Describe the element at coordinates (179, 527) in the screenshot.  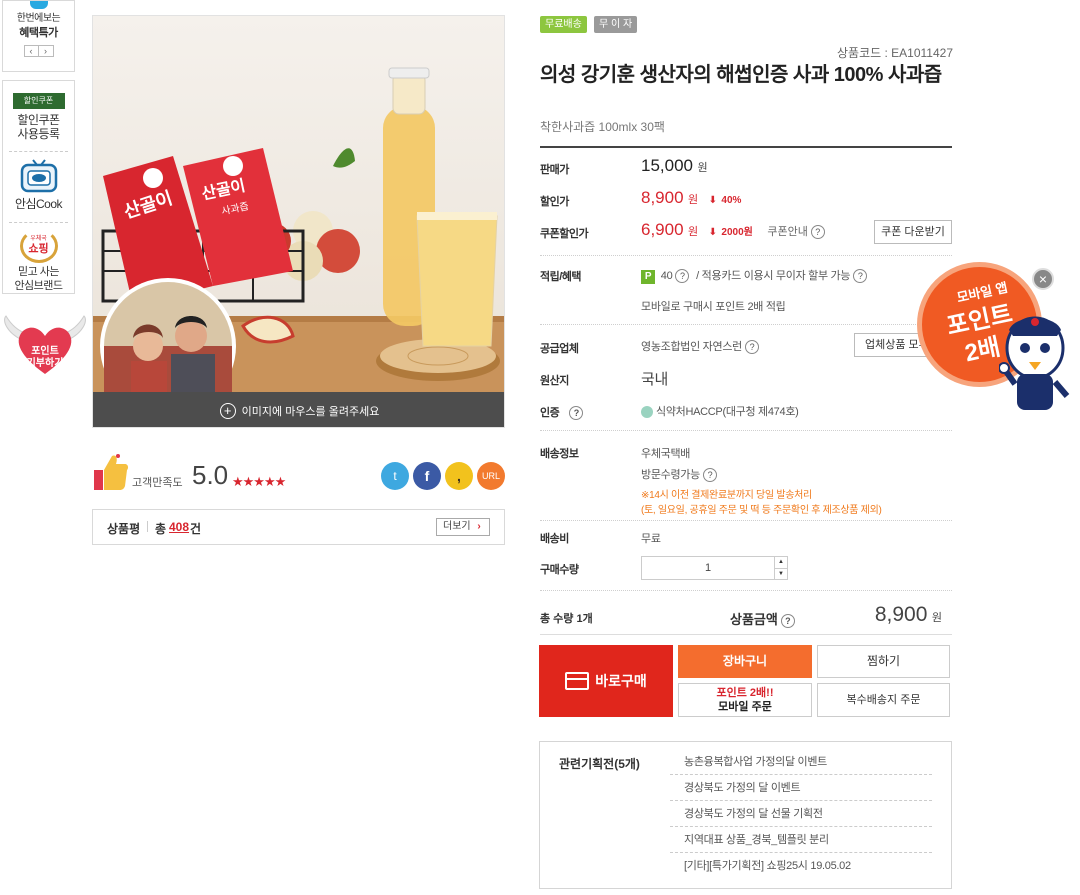
I see `review-count: 408` at that location.